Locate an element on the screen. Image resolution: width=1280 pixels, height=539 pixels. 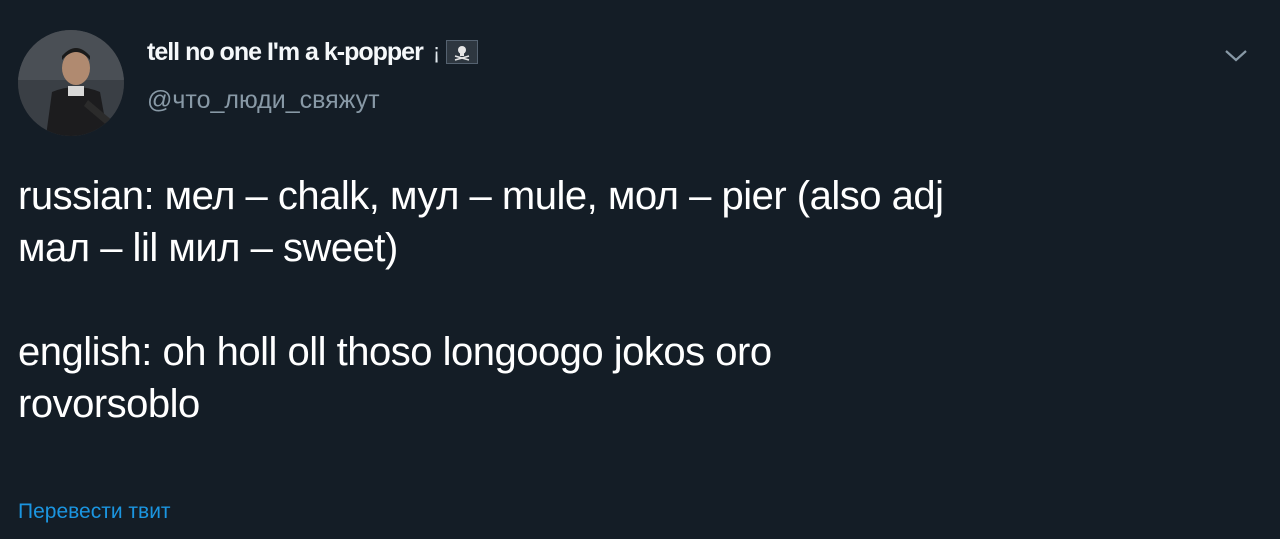
user-handle: @что_люди_свяжут is located at coordinates (263, 100).